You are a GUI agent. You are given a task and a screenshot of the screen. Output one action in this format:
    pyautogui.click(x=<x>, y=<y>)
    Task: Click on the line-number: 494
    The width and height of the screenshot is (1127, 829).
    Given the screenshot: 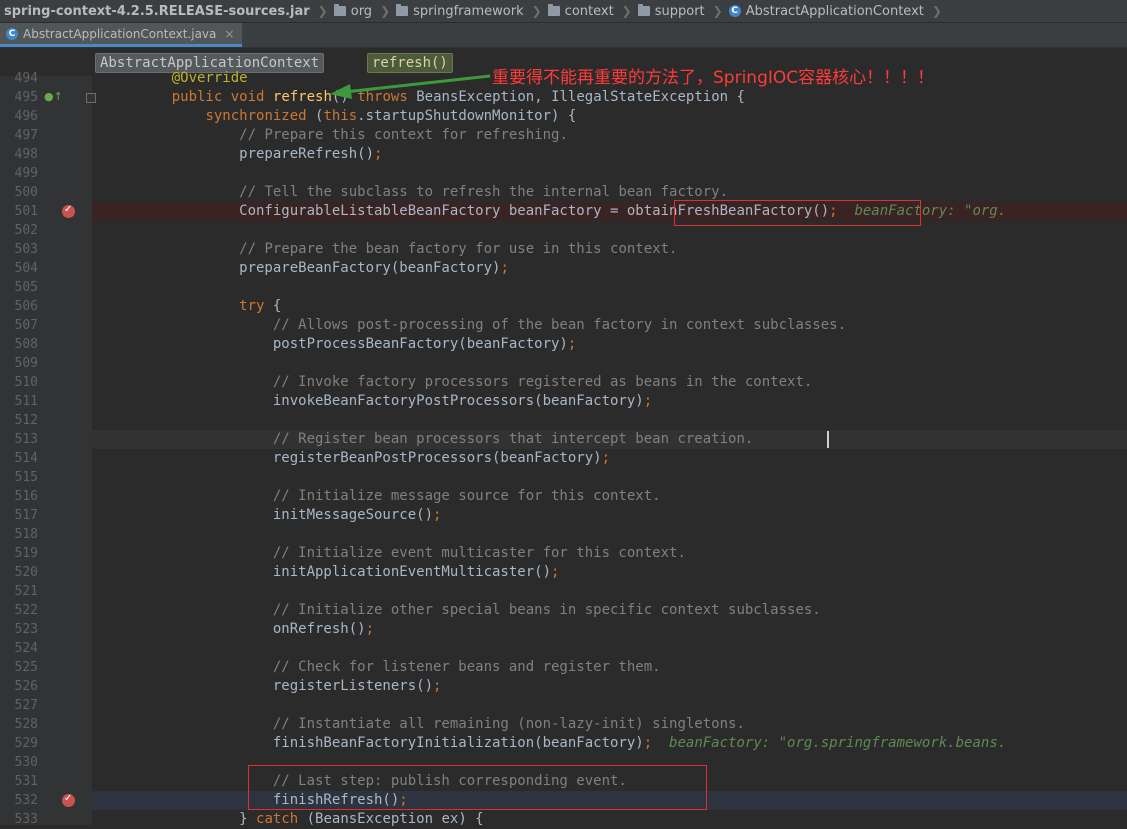 What is the action you would take?
    pyautogui.click(x=26, y=78)
    